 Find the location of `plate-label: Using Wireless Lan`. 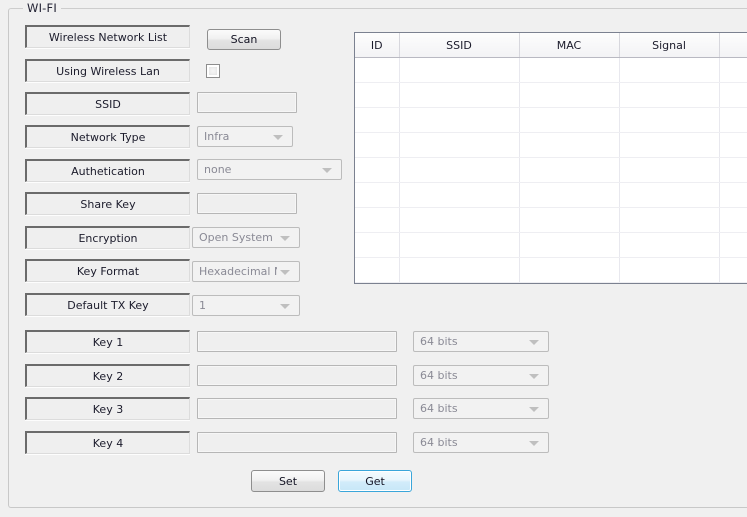

plate-label: Using Wireless Lan is located at coordinates (108, 71).